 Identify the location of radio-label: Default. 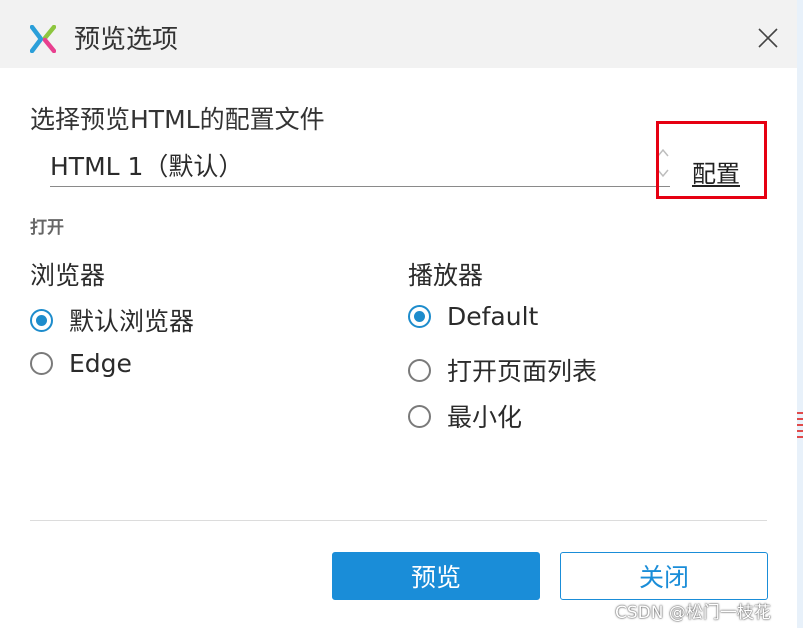
(493, 316).